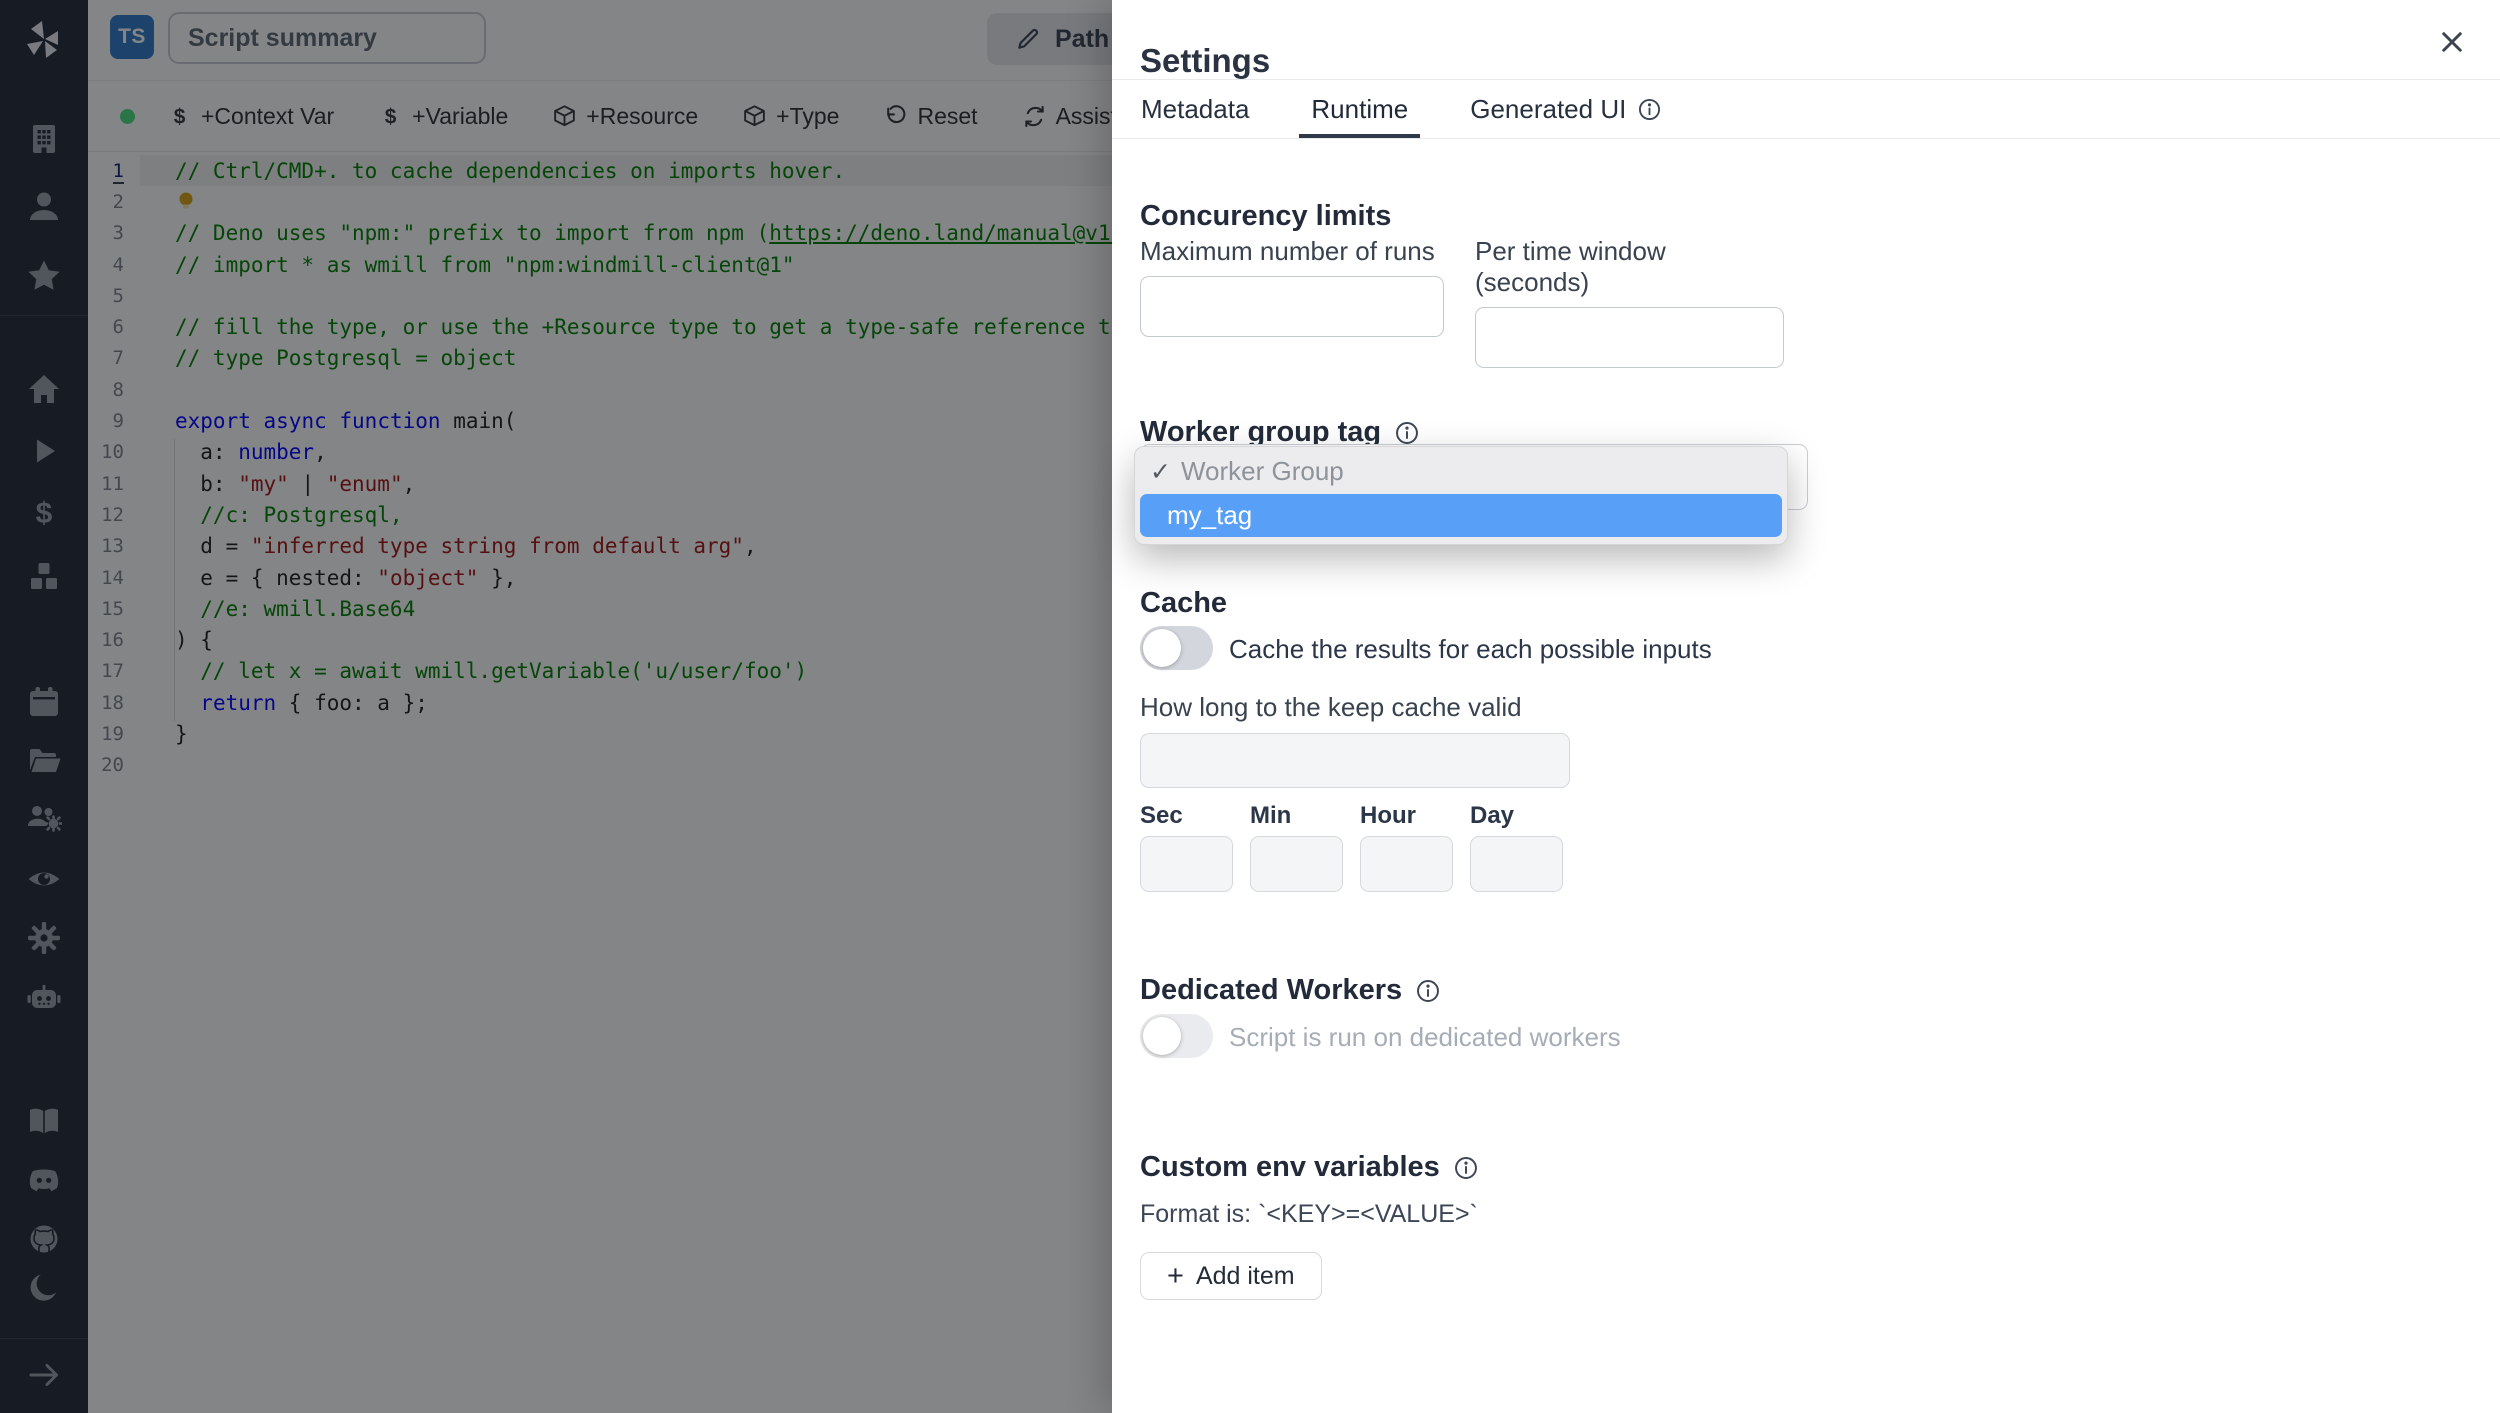 The height and width of the screenshot is (1413, 2500). Describe the element at coordinates (1245, 1275) in the screenshot. I see `add-item-label: Add item` at that location.